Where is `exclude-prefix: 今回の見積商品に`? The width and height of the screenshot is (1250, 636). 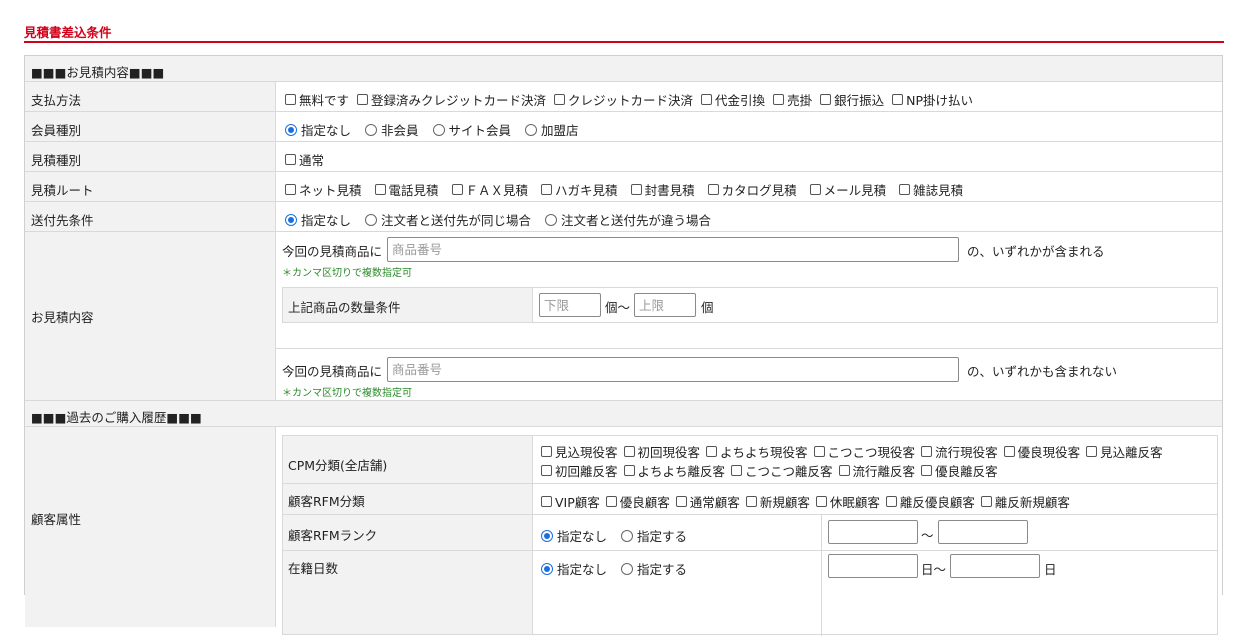 exclude-prefix: 今回の見積商品に is located at coordinates (332, 371).